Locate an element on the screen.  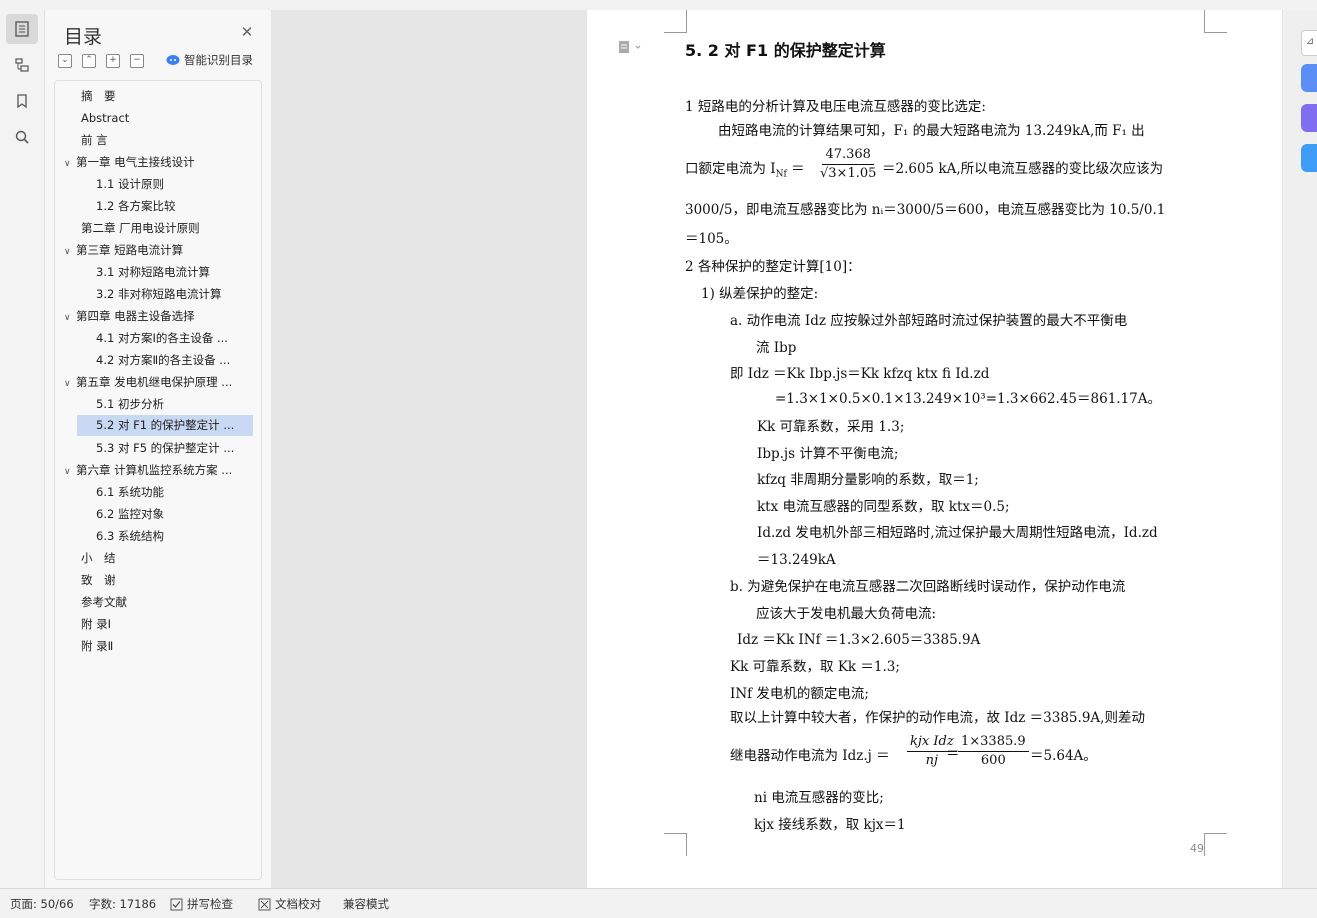
doc-line: ni 电流互感器的变比; is located at coordinates (819, 798).